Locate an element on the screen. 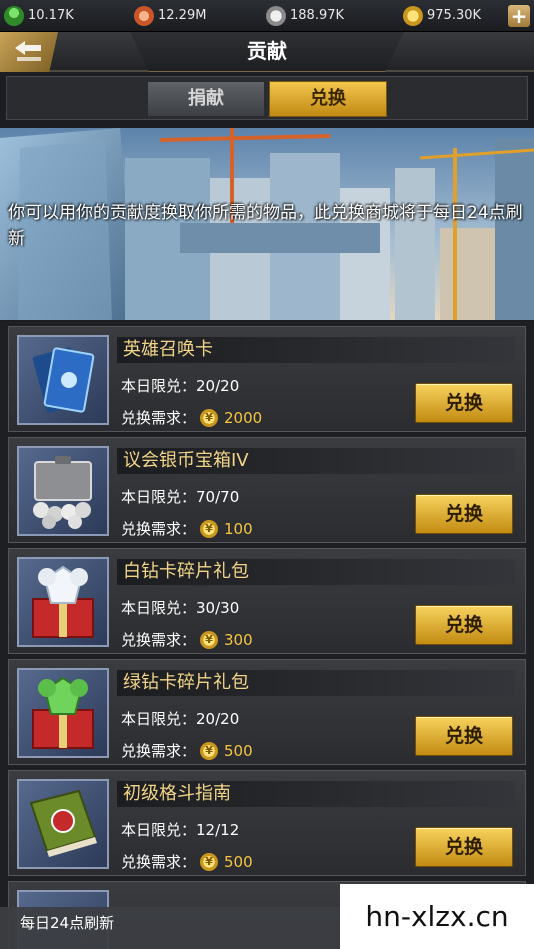 The width and height of the screenshot is (534, 949). item-name: 英雄召唤卡 is located at coordinates (168, 349).